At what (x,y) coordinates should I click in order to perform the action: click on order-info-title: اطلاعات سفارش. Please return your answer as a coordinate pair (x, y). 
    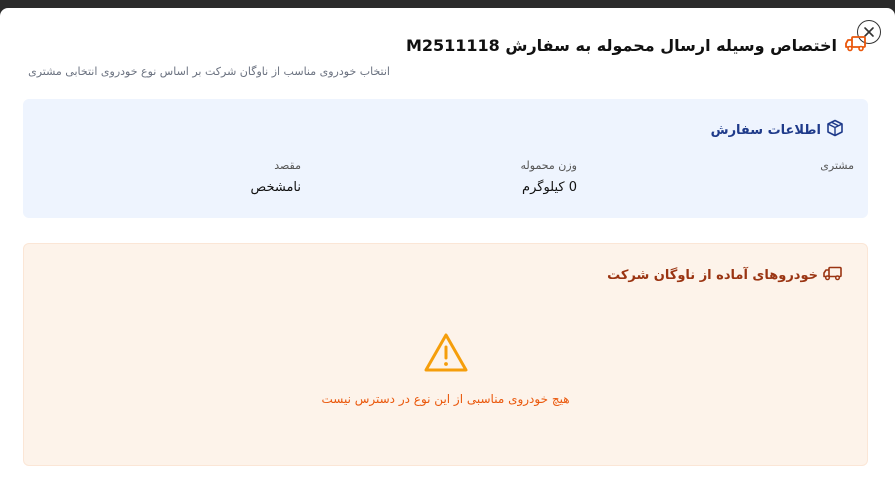
    Looking at the image, I should click on (765, 130).